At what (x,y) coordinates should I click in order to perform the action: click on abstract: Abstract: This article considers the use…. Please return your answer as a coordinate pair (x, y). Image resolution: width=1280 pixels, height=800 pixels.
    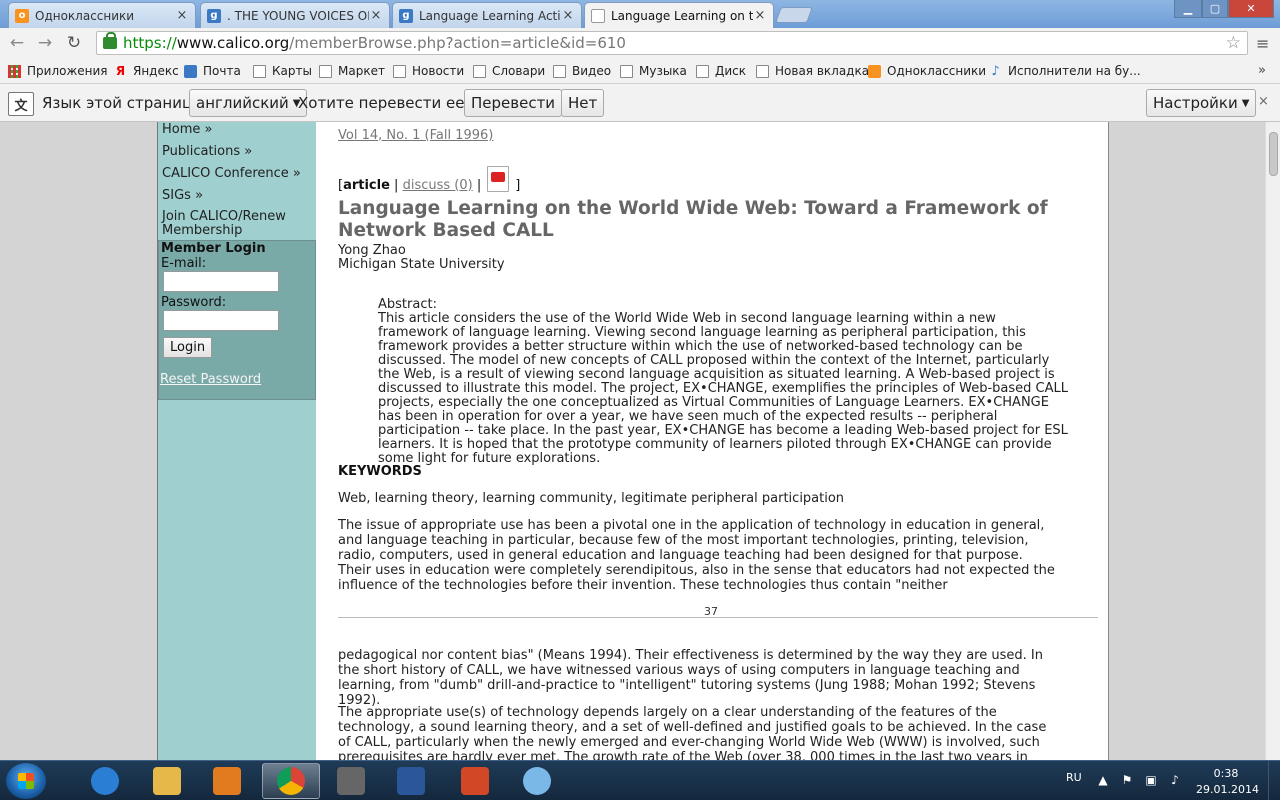
    Looking at the image, I should click on (723, 382).